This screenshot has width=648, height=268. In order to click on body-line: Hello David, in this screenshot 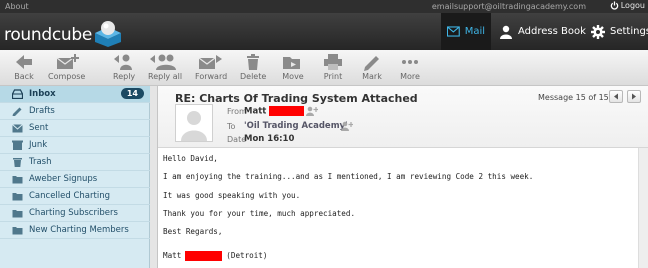, I will do `click(190, 158)`.